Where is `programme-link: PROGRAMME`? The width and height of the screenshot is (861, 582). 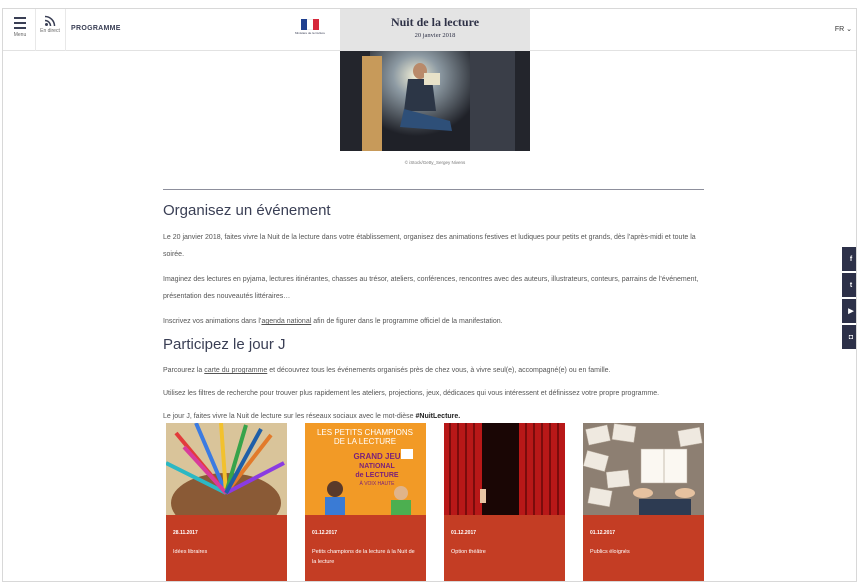 programme-link: PROGRAMME is located at coordinates (96, 28).